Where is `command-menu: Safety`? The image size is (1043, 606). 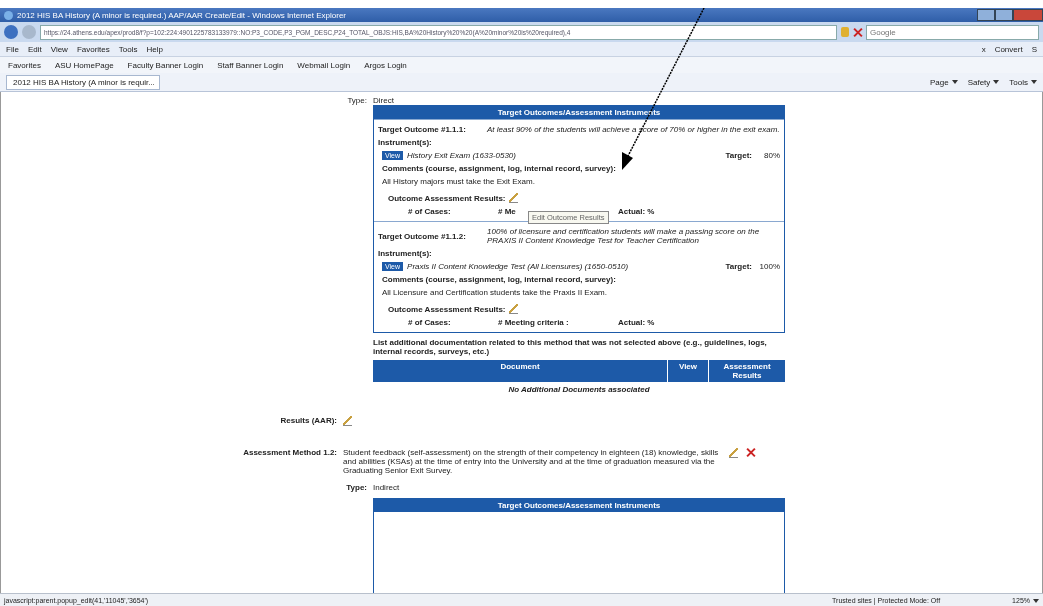
command-menu: Safety is located at coordinates (979, 82).